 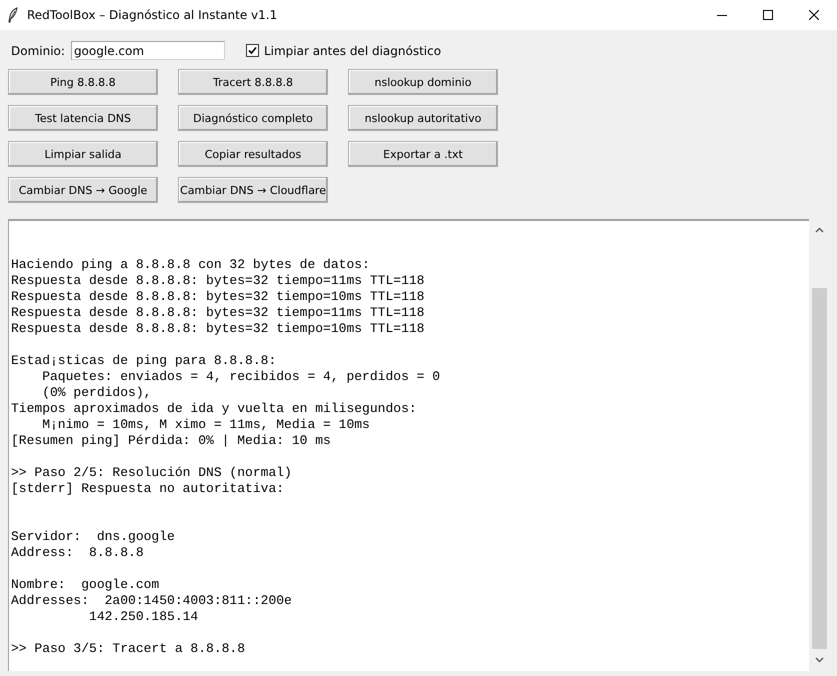 I want to click on output-line: 142.250.185.14, so click(x=144, y=617).